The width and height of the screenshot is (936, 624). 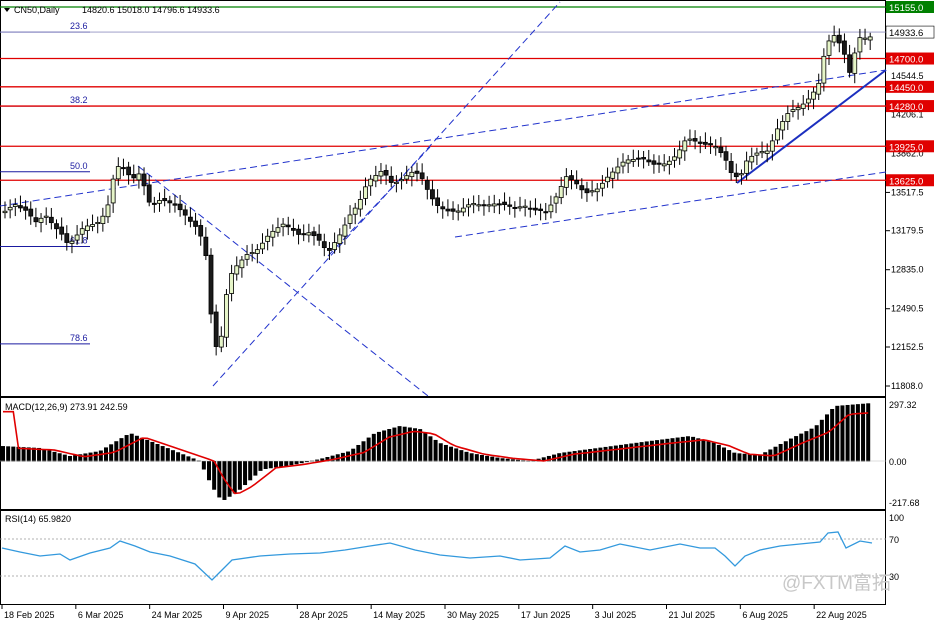 I want to click on macd-label: MACD(12,26,9) 273.91 242.59, so click(x=66, y=407).